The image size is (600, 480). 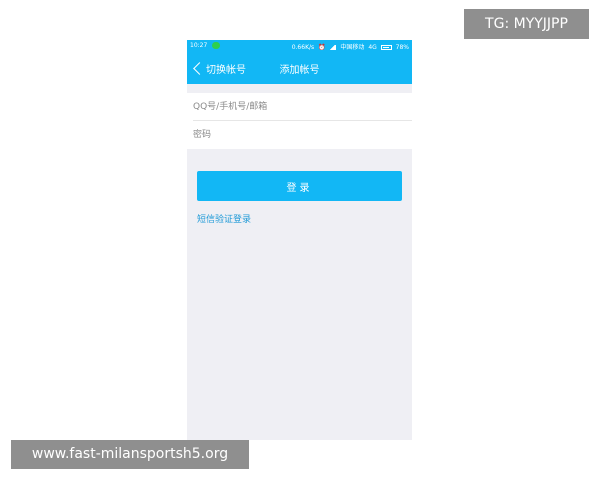 I want to click on page-title: 添加帐号, so click(x=299, y=70).